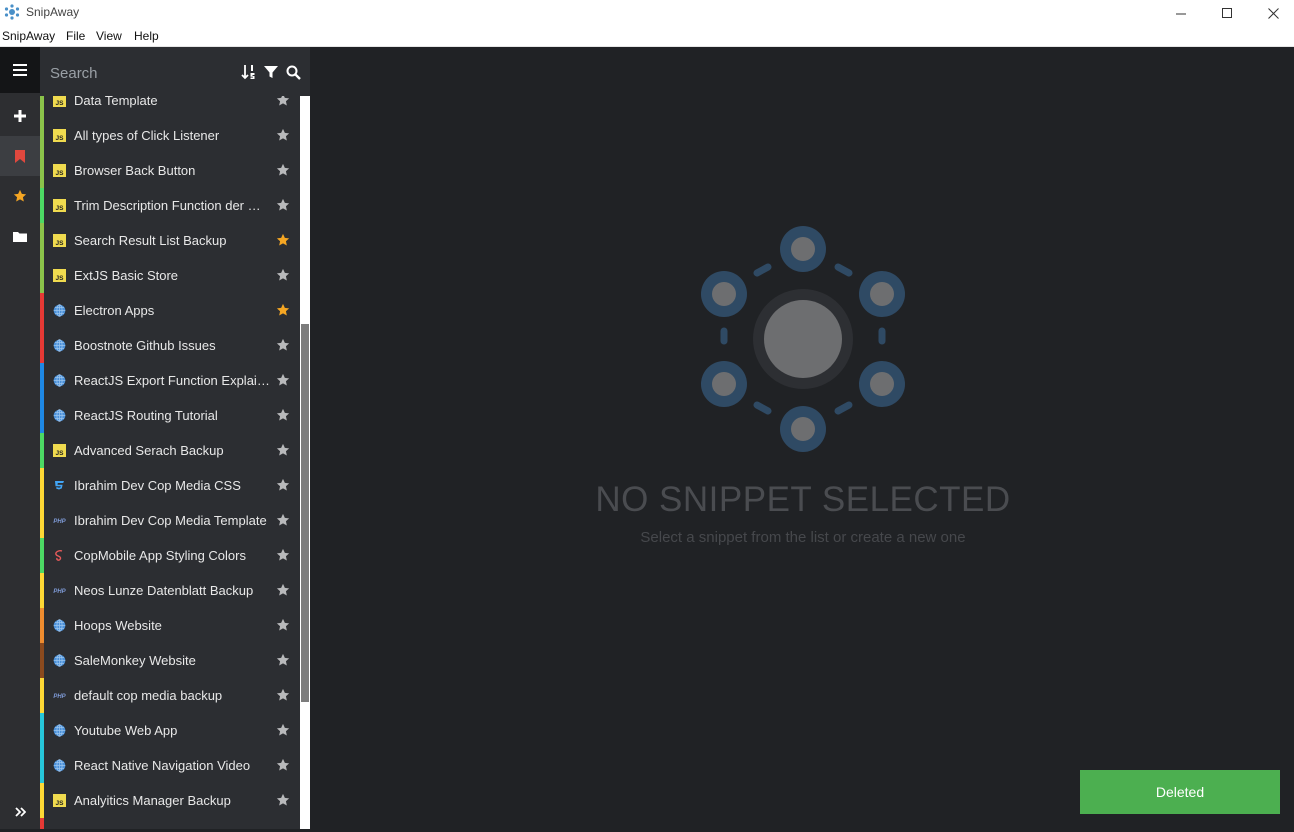 This screenshot has width=1294, height=832. What do you see at coordinates (170, 380) in the screenshot?
I see `snippet-item: ReactJS Export Function Explained` at bounding box center [170, 380].